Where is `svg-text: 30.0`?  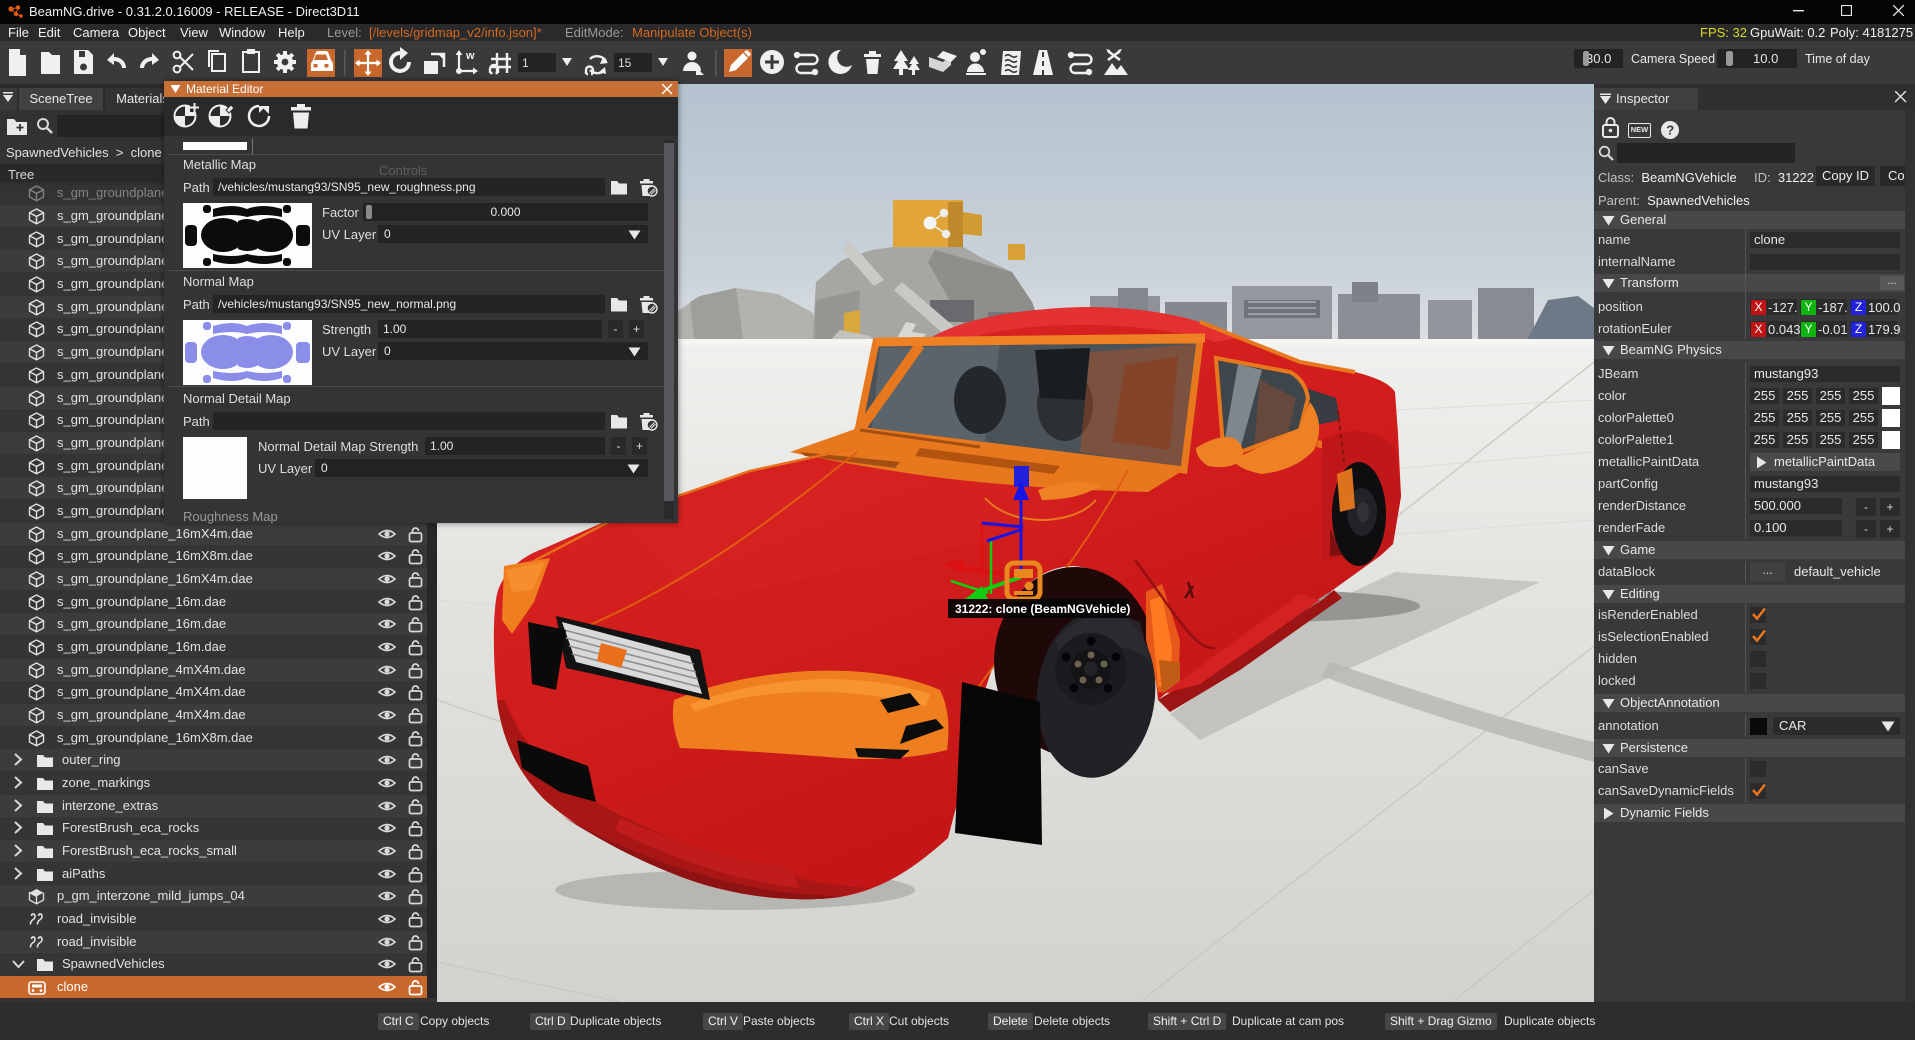 svg-text: 30.0 is located at coordinates (1598, 58).